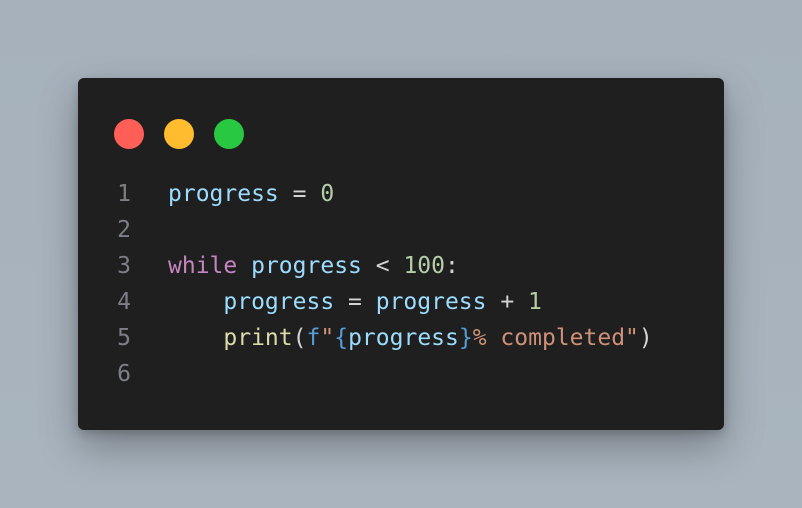 The height and width of the screenshot is (508, 802). I want to click on code-token: +, so click(507, 302).